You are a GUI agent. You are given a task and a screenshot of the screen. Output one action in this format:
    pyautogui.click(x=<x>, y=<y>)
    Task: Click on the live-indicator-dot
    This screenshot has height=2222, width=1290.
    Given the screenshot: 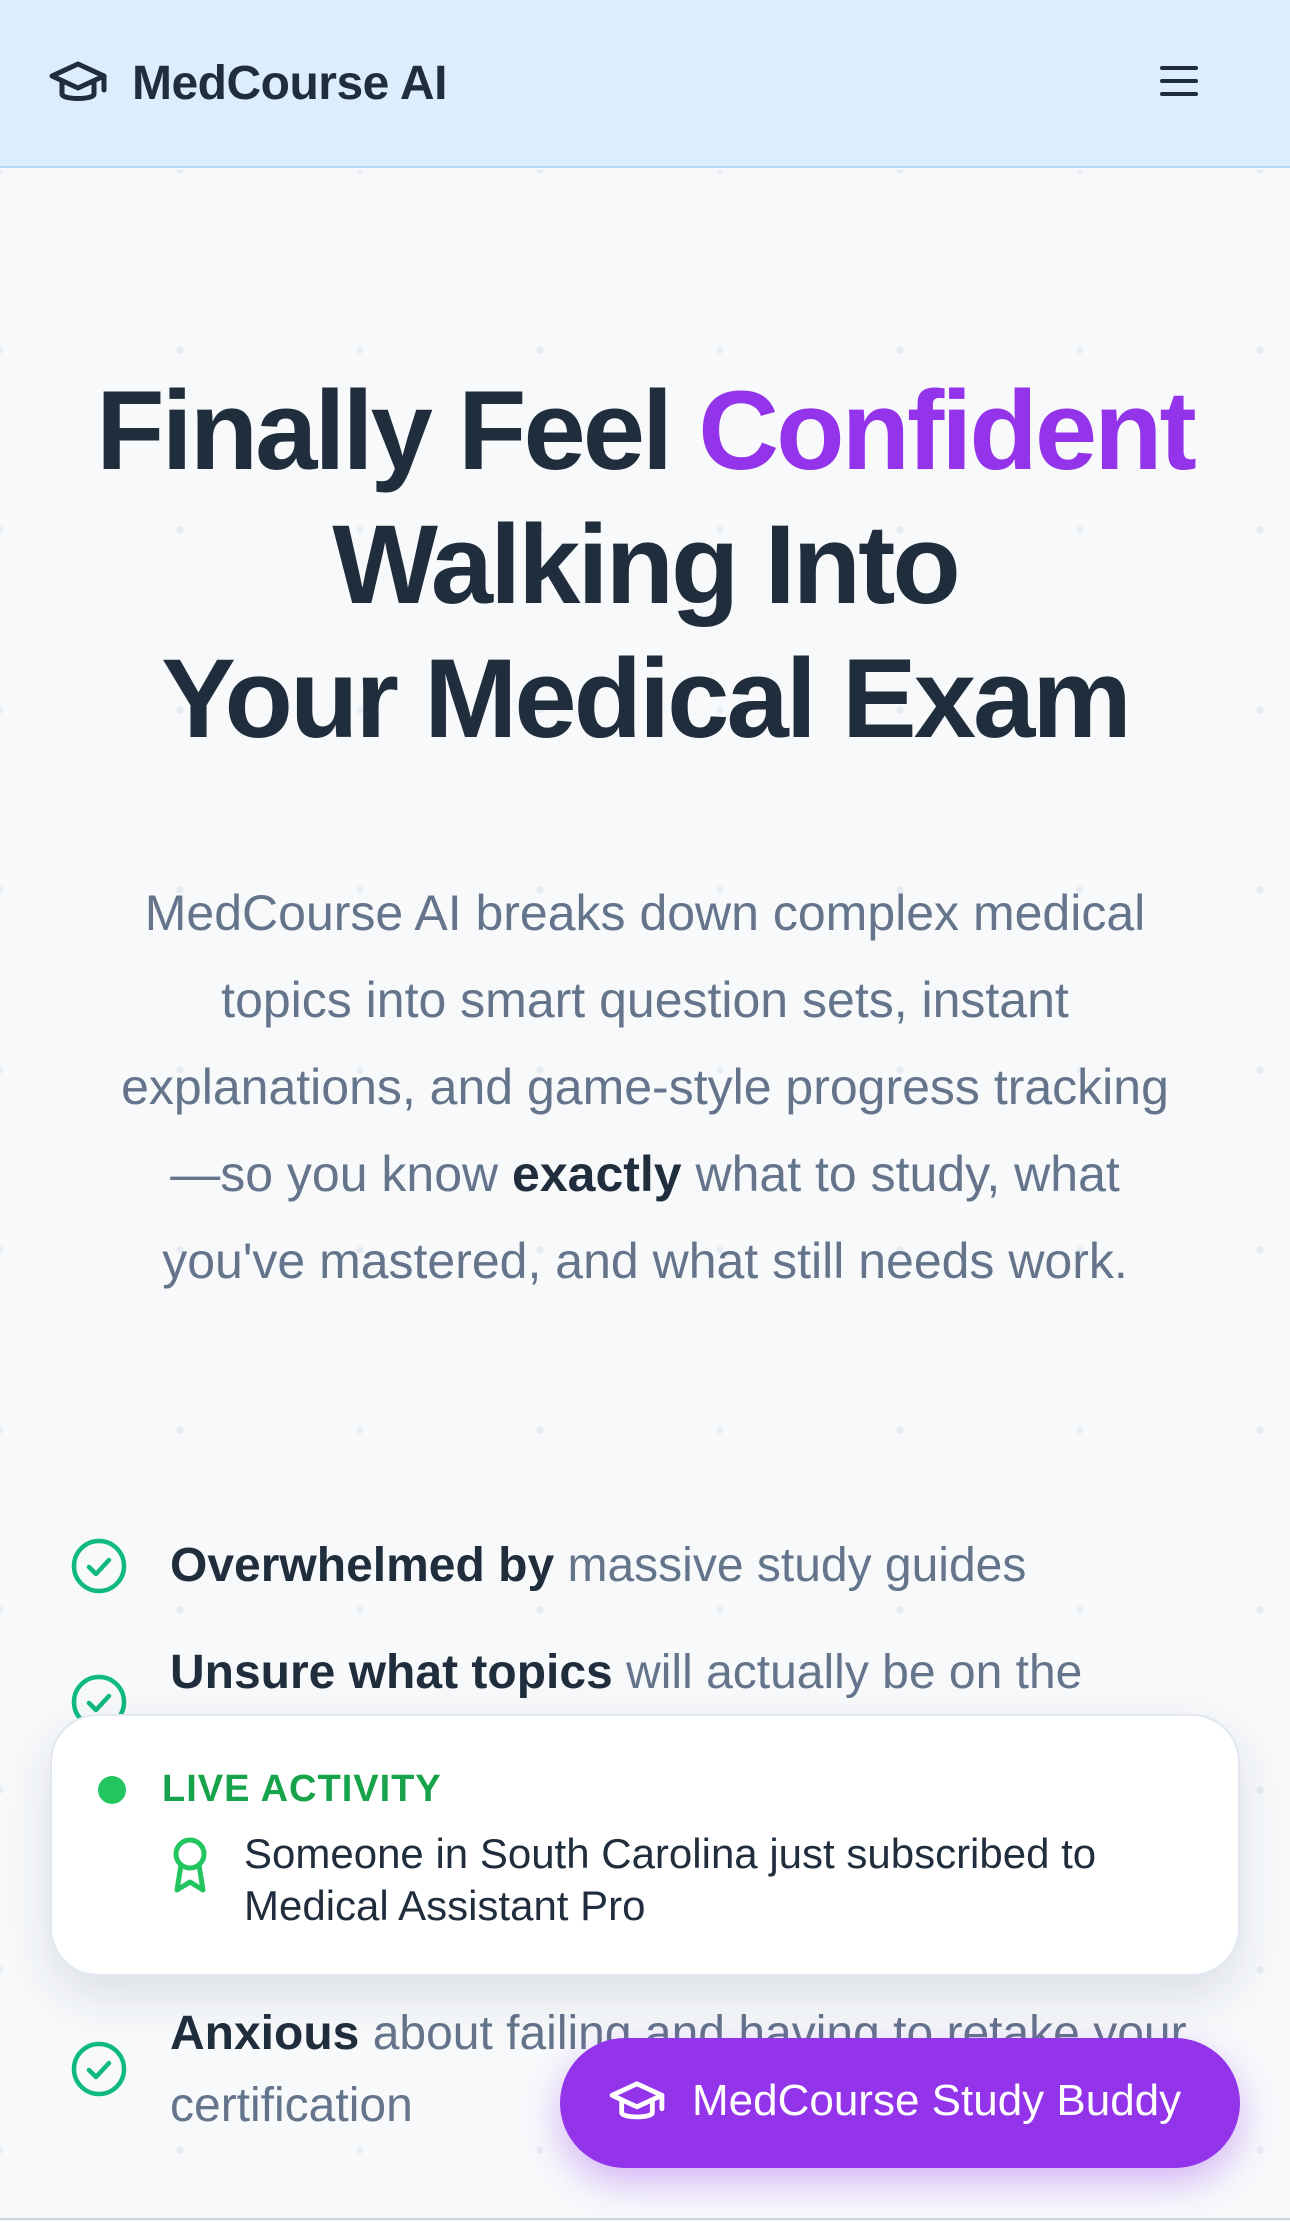 What is the action you would take?
    pyautogui.click(x=112, y=1790)
    